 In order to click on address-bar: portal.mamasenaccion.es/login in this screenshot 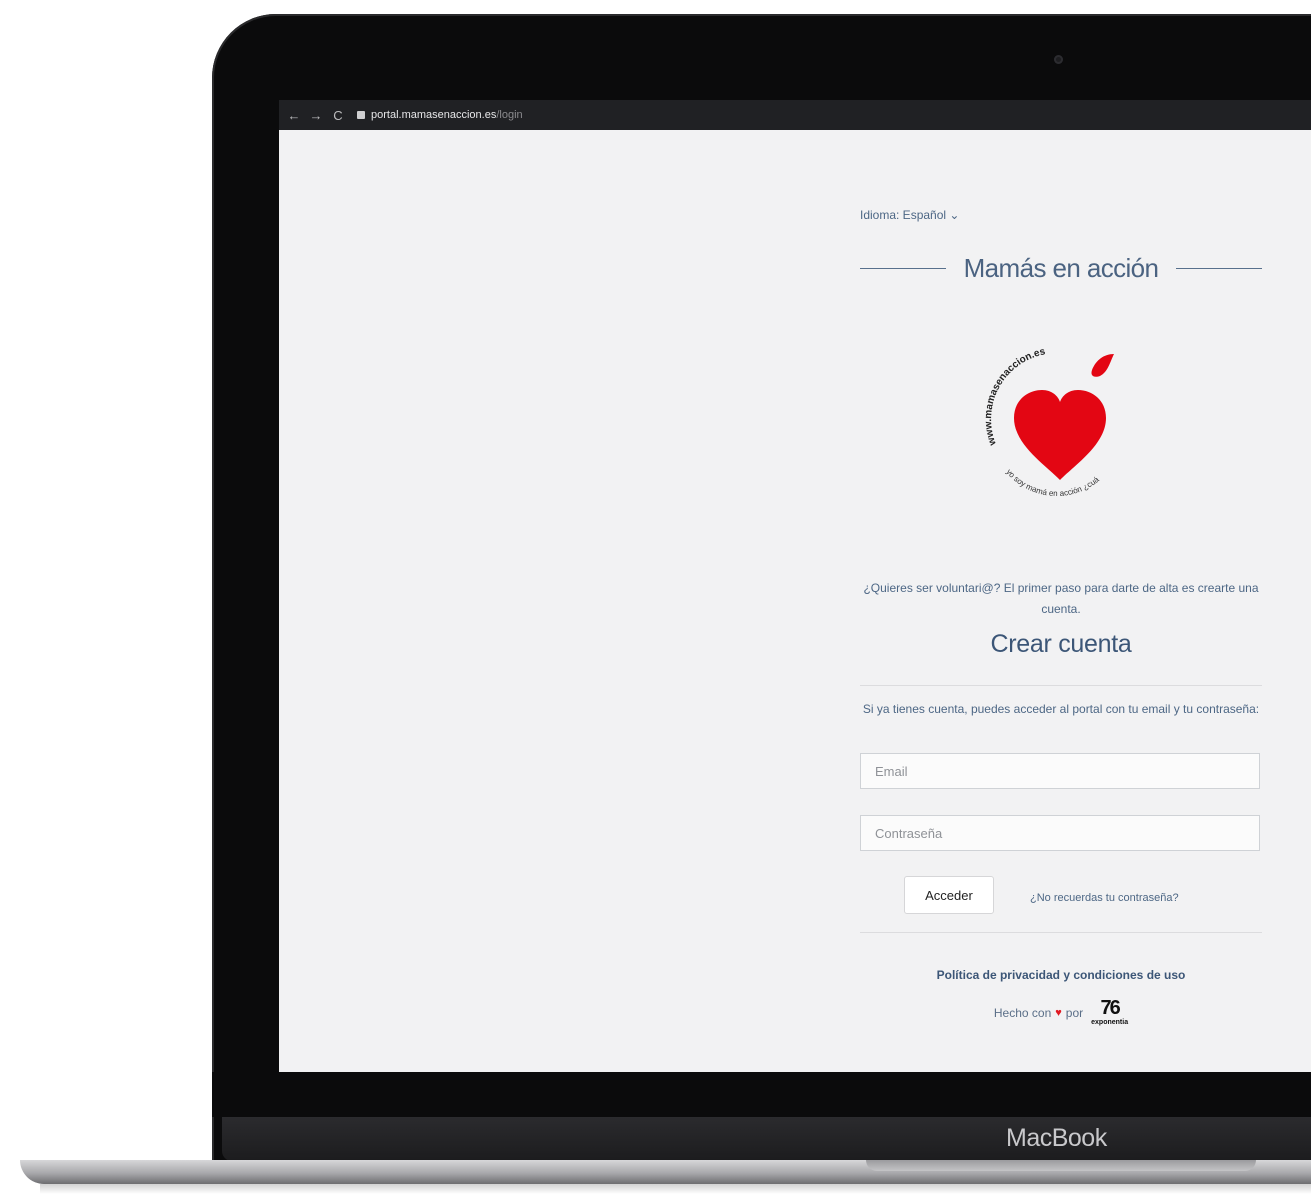, I will do `click(440, 115)`.